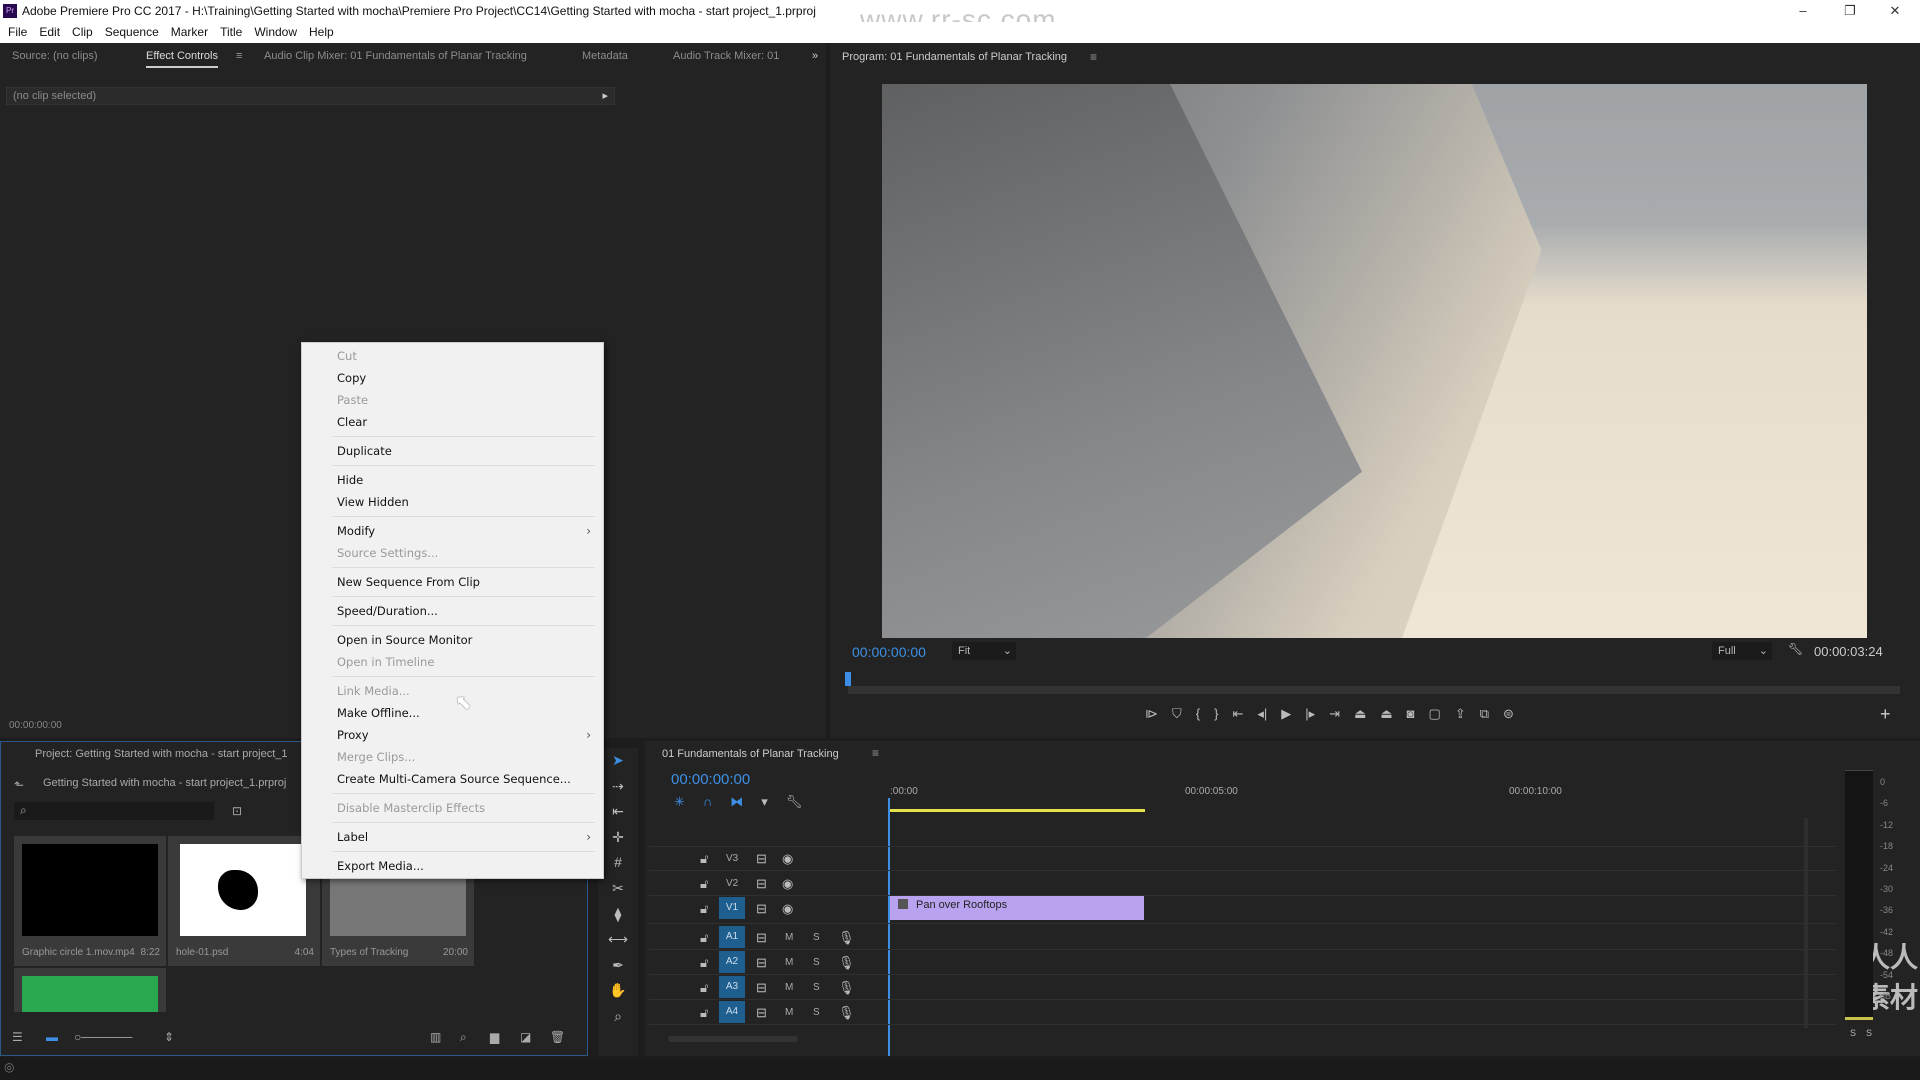 The height and width of the screenshot is (1080, 1920). Describe the element at coordinates (710, 779) in the screenshot. I see `timeline-timecode: 00:00:00:00` at that location.